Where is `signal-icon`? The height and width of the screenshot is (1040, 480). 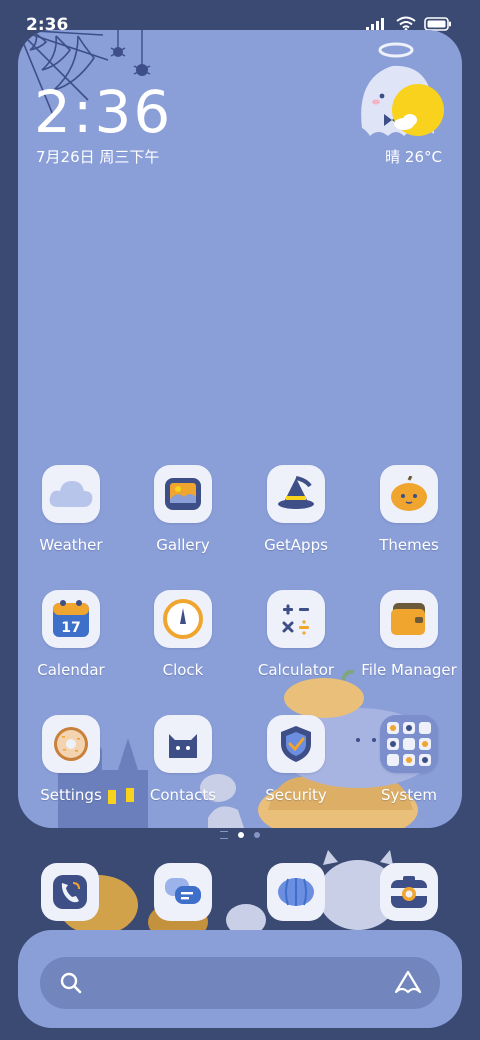 signal-icon is located at coordinates (375, 24).